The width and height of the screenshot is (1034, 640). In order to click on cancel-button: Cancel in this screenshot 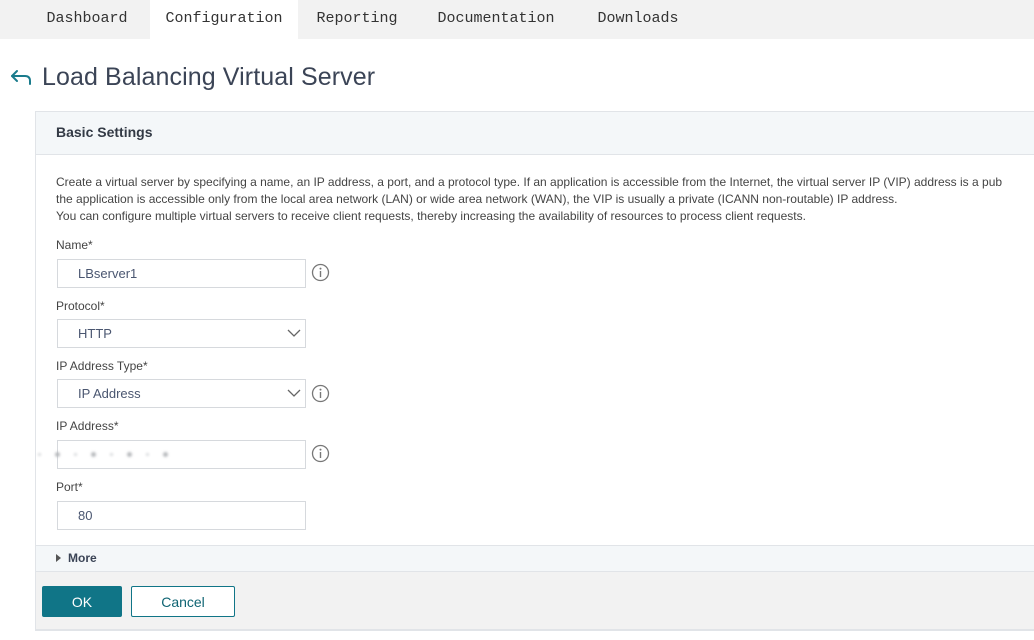, I will do `click(183, 601)`.